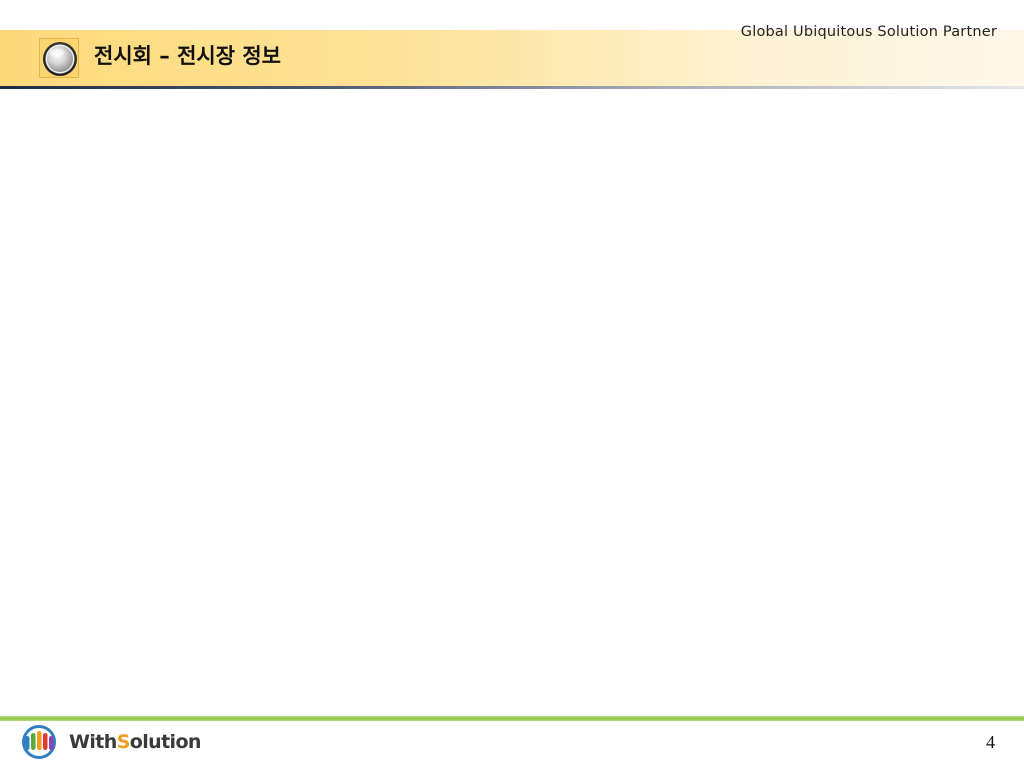 The image size is (1024, 768). Describe the element at coordinates (93, 742) in the screenshot. I see `logo-text-prefix: With` at that location.